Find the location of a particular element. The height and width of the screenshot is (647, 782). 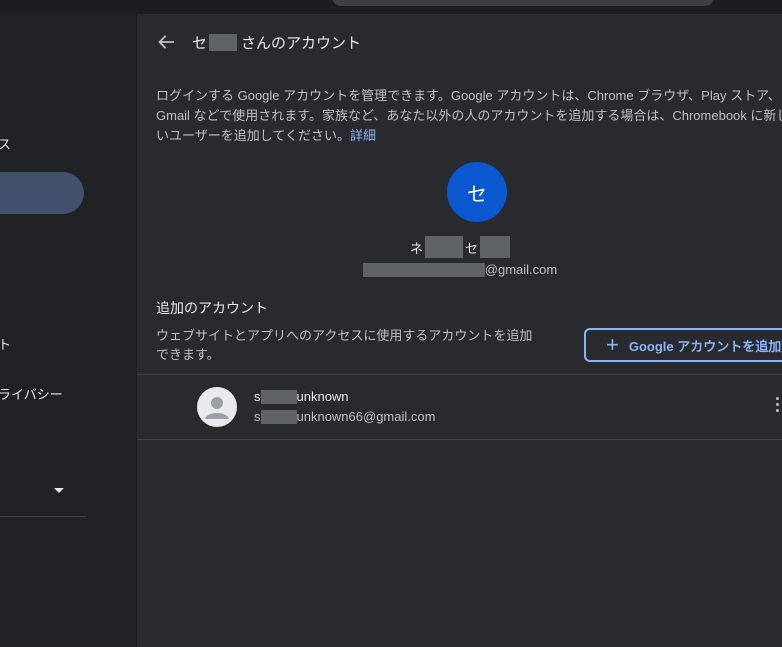

default-avatar-icon is located at coordinates (217, 407).